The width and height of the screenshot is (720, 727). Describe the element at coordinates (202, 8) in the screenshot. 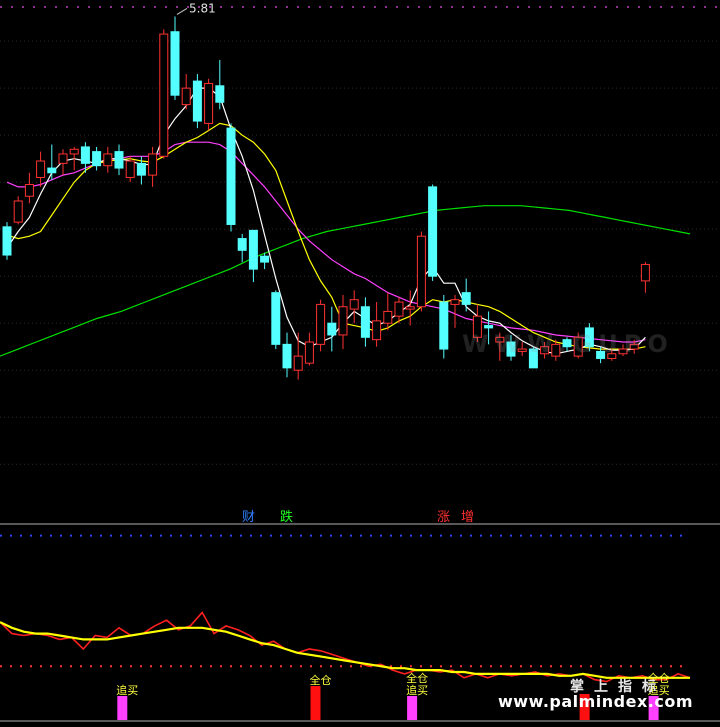

I see `peak-price-label: 5.81` at that location.